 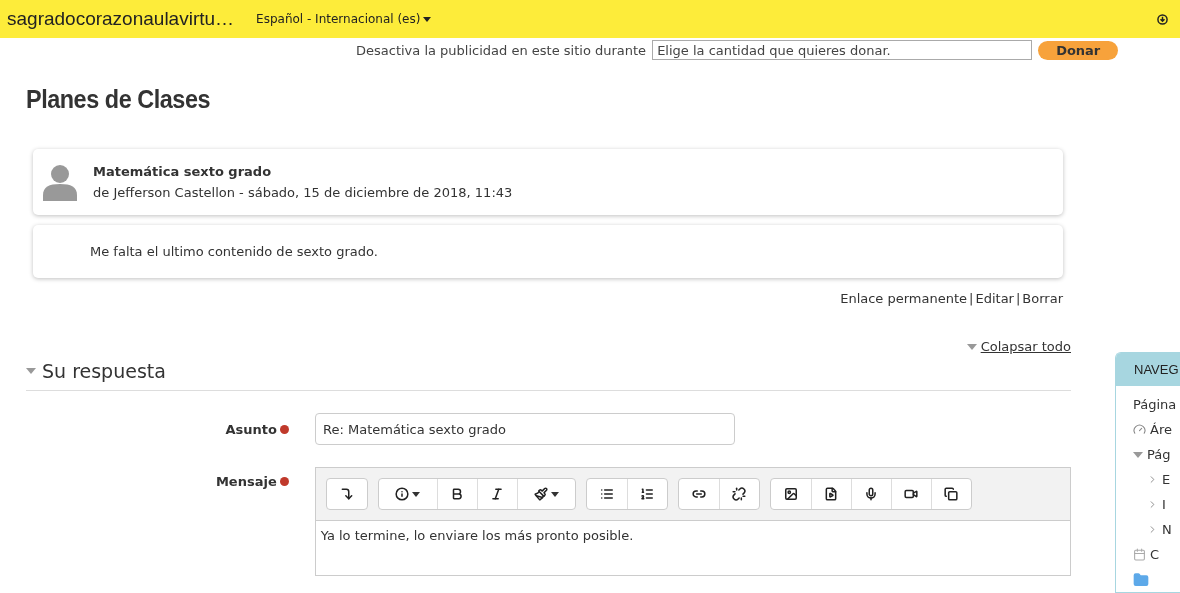 I want to click on folder-icon, so click(x=1141, y=579).